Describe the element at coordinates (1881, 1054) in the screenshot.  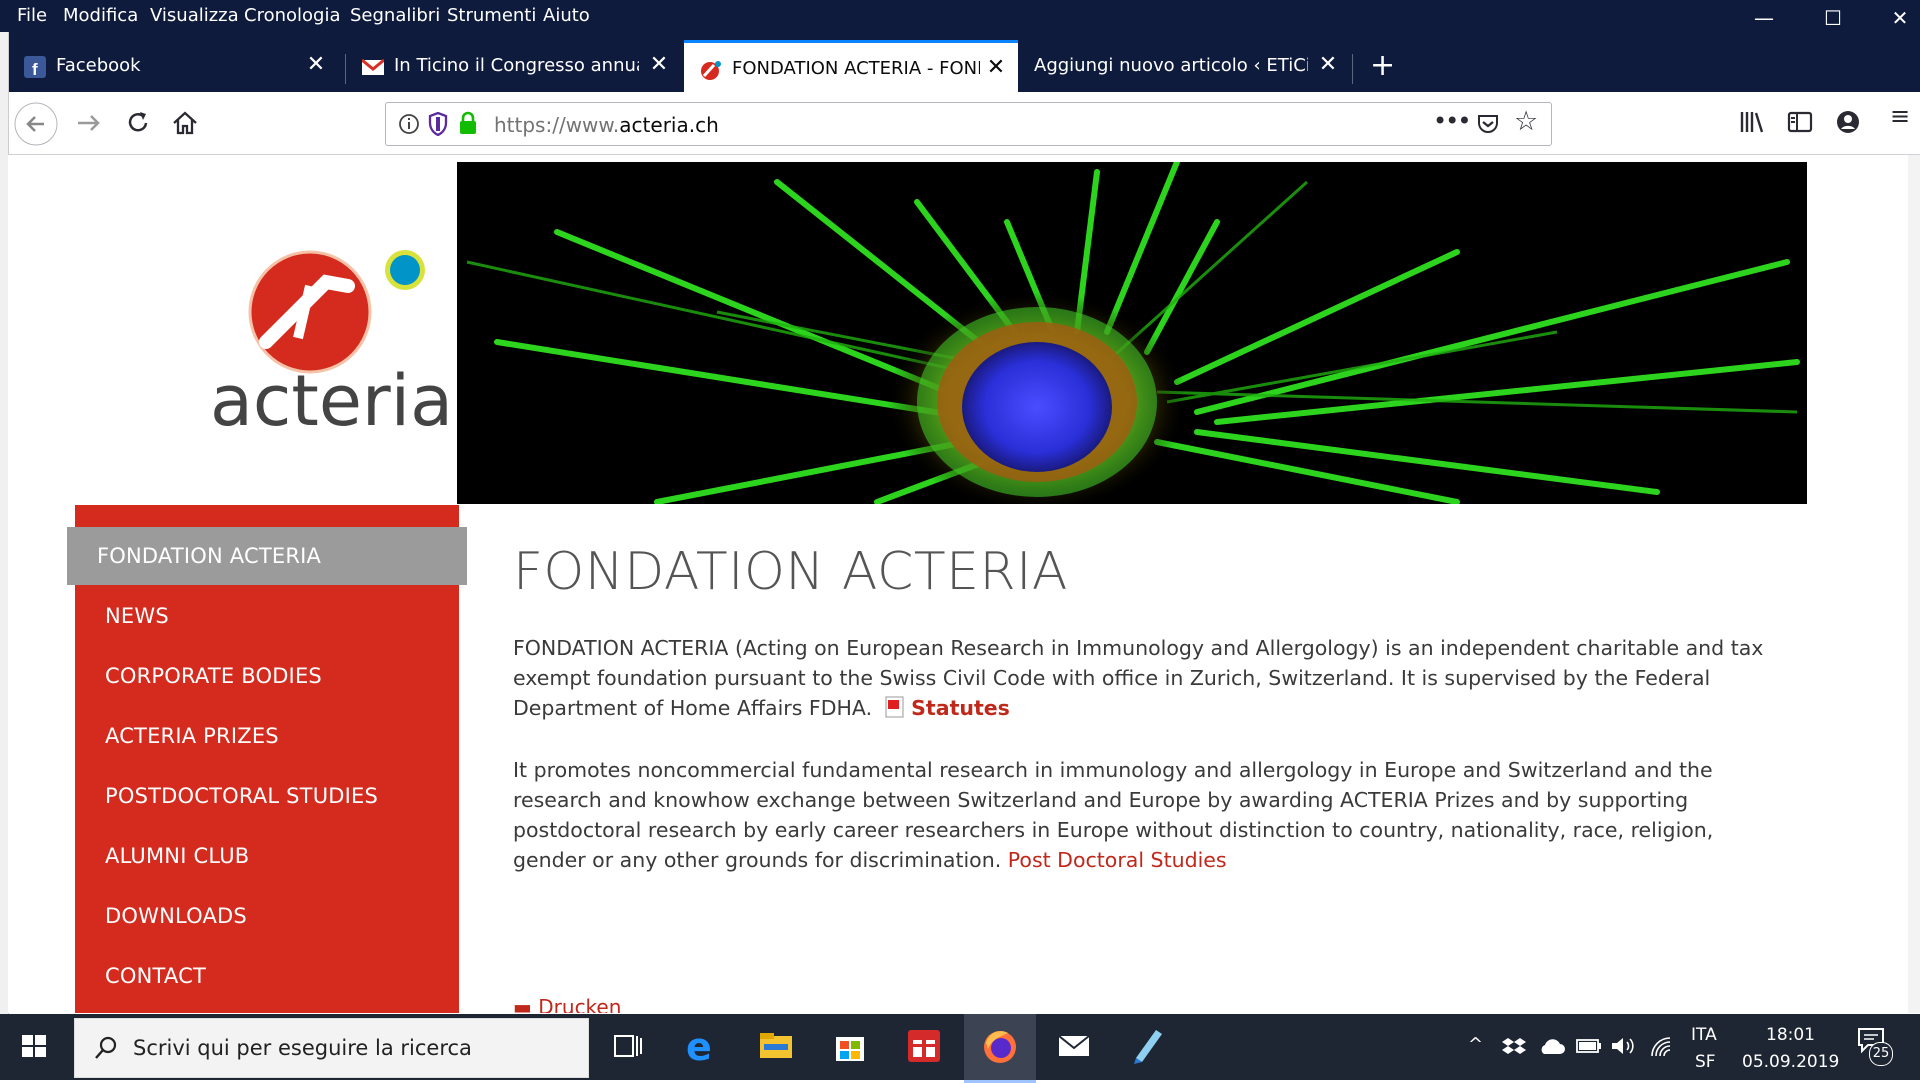
I see `notification-count-badge: 25` at that location.